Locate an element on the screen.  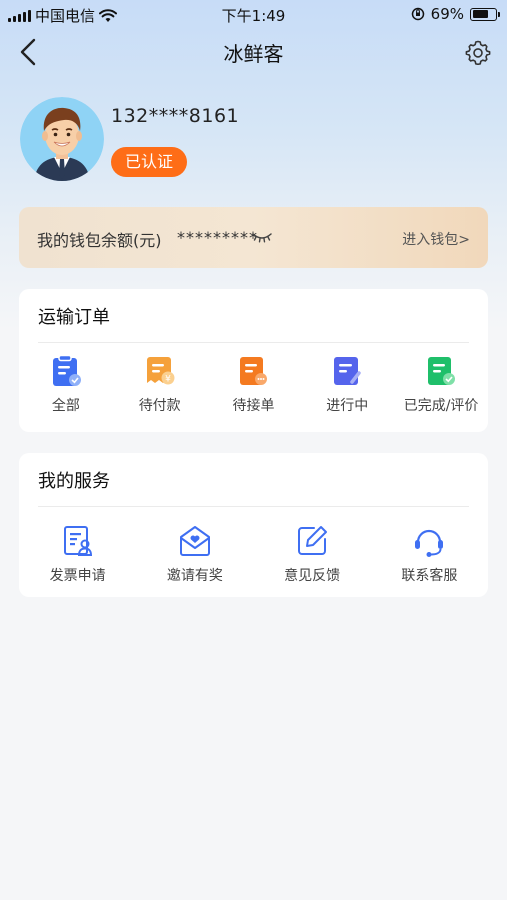
order-pending-accept-label: 待接单 is located at coordinates (253, 406).